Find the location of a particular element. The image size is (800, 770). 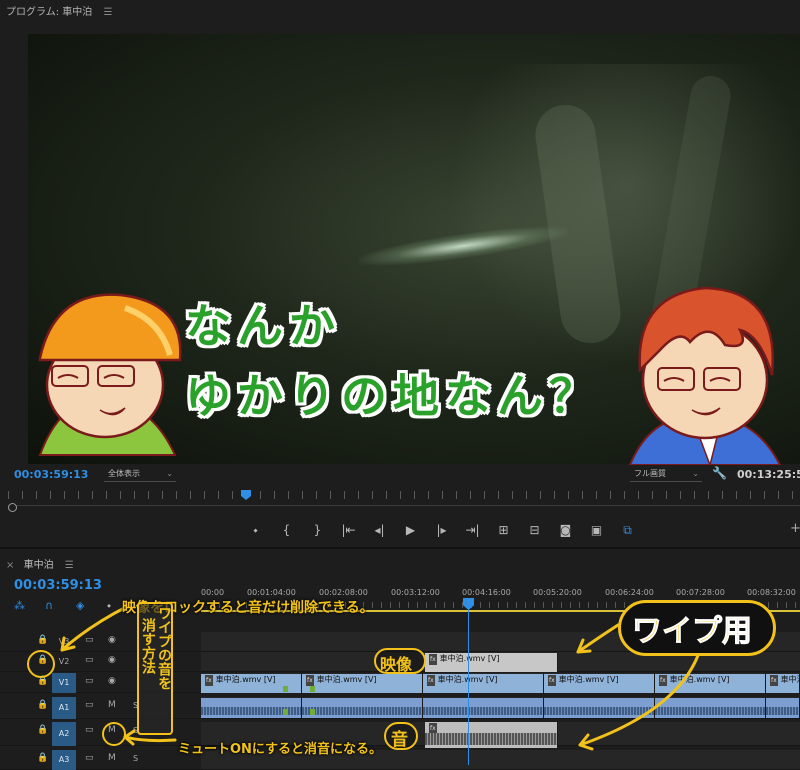

add-button-icon: + is located at coordinates (795, 528).